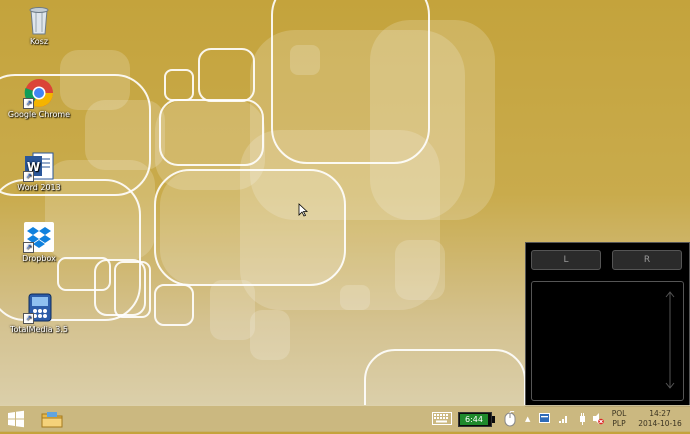  What do you see at coordinates (660, 413) in the screenshot?
I see `clock-time: 14:27` at bounding box center [660, 413].